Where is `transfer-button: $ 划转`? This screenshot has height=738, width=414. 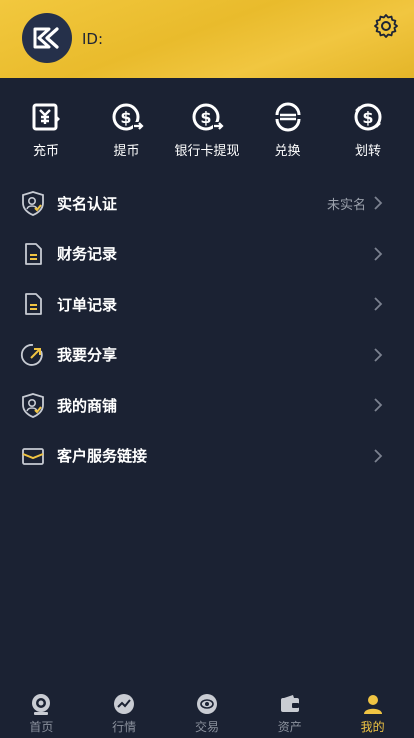 transfer-button: $ 划转 is located at coordinates (368, 132).